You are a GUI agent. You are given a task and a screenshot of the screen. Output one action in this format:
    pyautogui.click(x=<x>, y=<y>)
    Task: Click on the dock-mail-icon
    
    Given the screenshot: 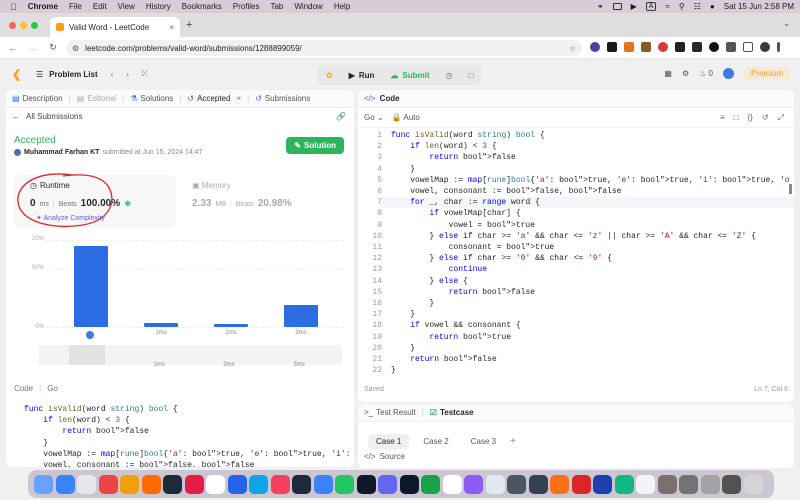 What is the action you would take?
    pyautogui.click(x=258, y=484)
    